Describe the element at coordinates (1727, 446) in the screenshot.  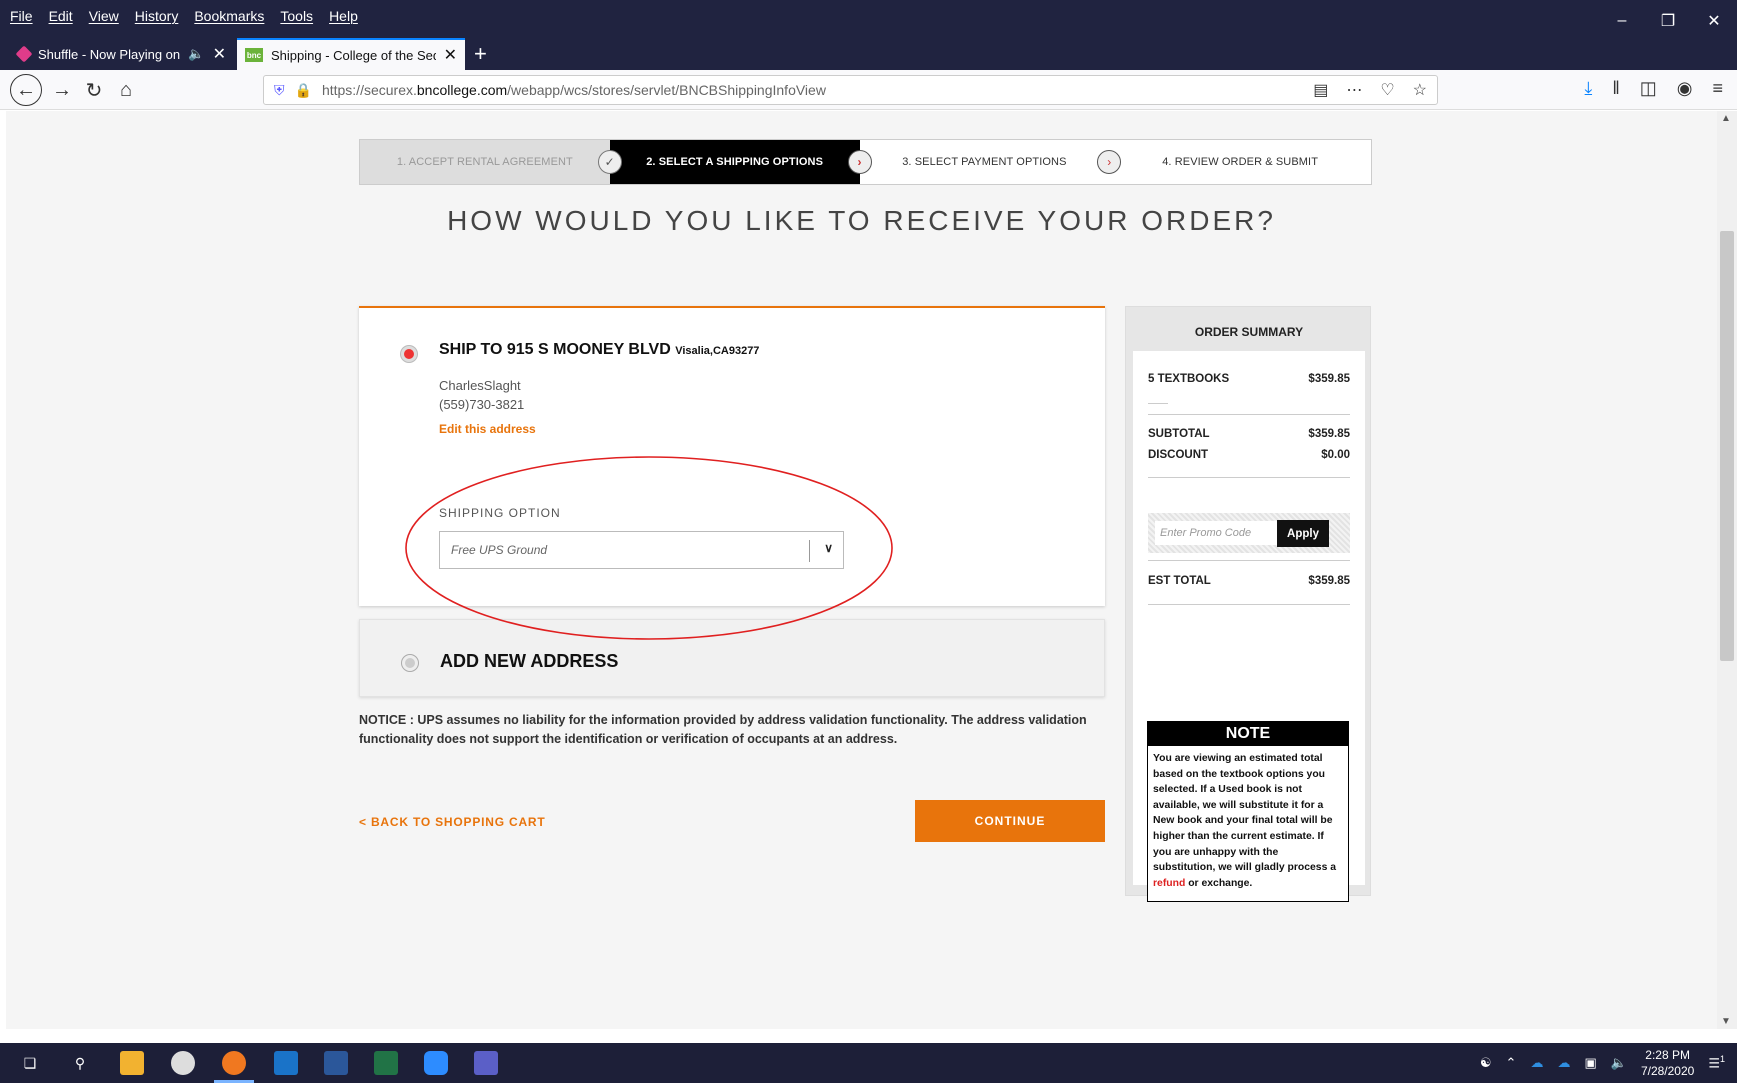
I see `scroll-thumb` at that location.